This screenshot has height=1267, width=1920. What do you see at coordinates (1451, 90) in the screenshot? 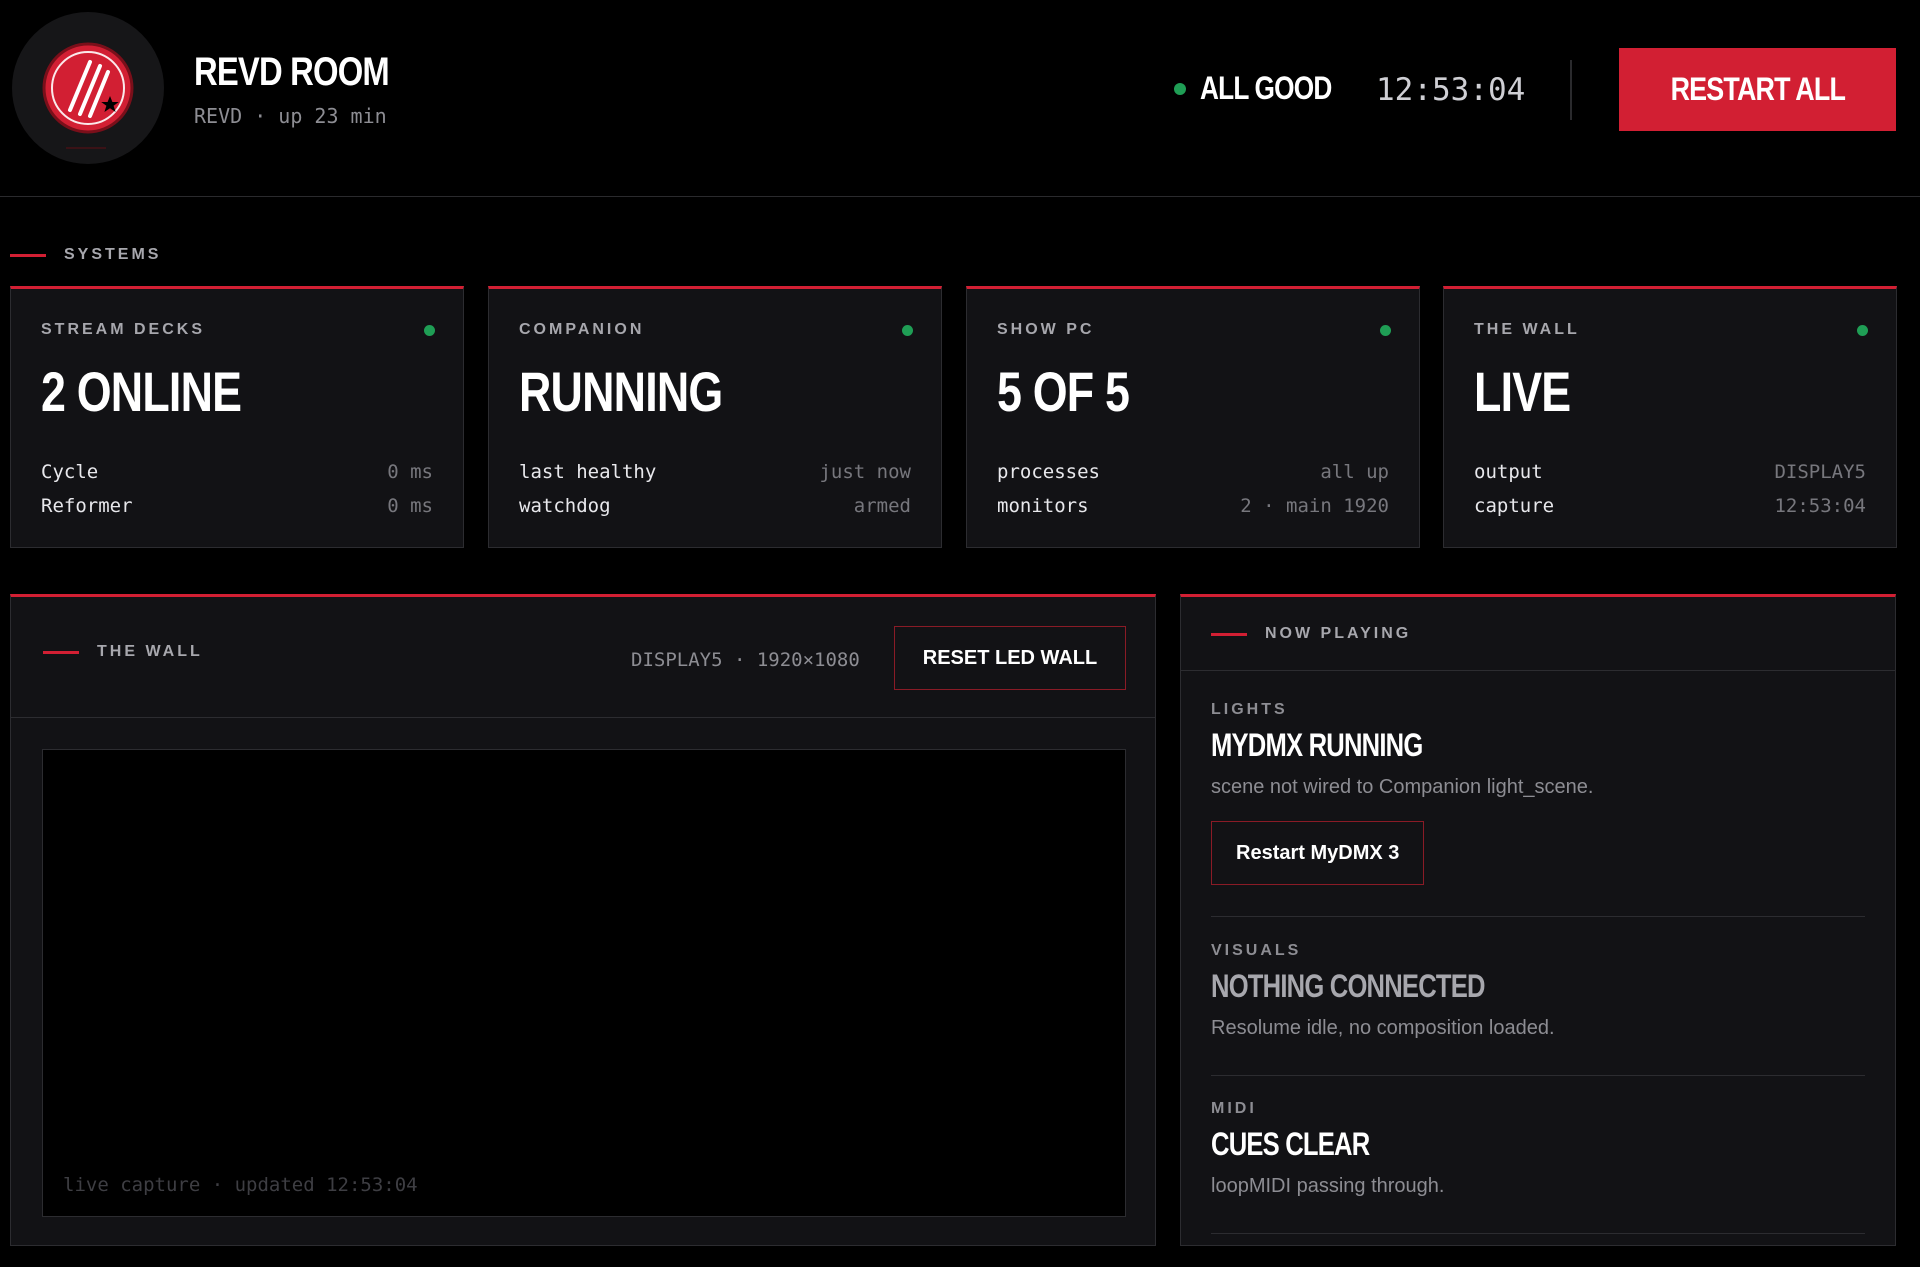
I see `clock: 12:53:04` at bounding box center [1451, 90].